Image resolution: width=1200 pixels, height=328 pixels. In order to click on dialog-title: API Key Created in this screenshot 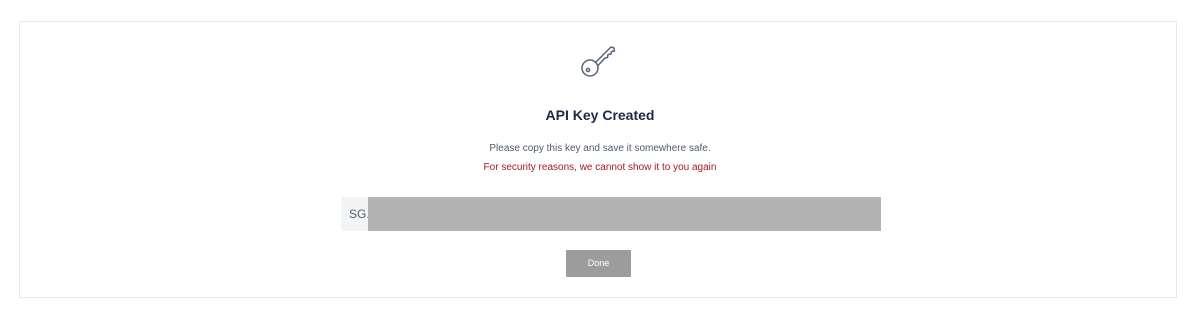, I will do `click(600, 115)`.